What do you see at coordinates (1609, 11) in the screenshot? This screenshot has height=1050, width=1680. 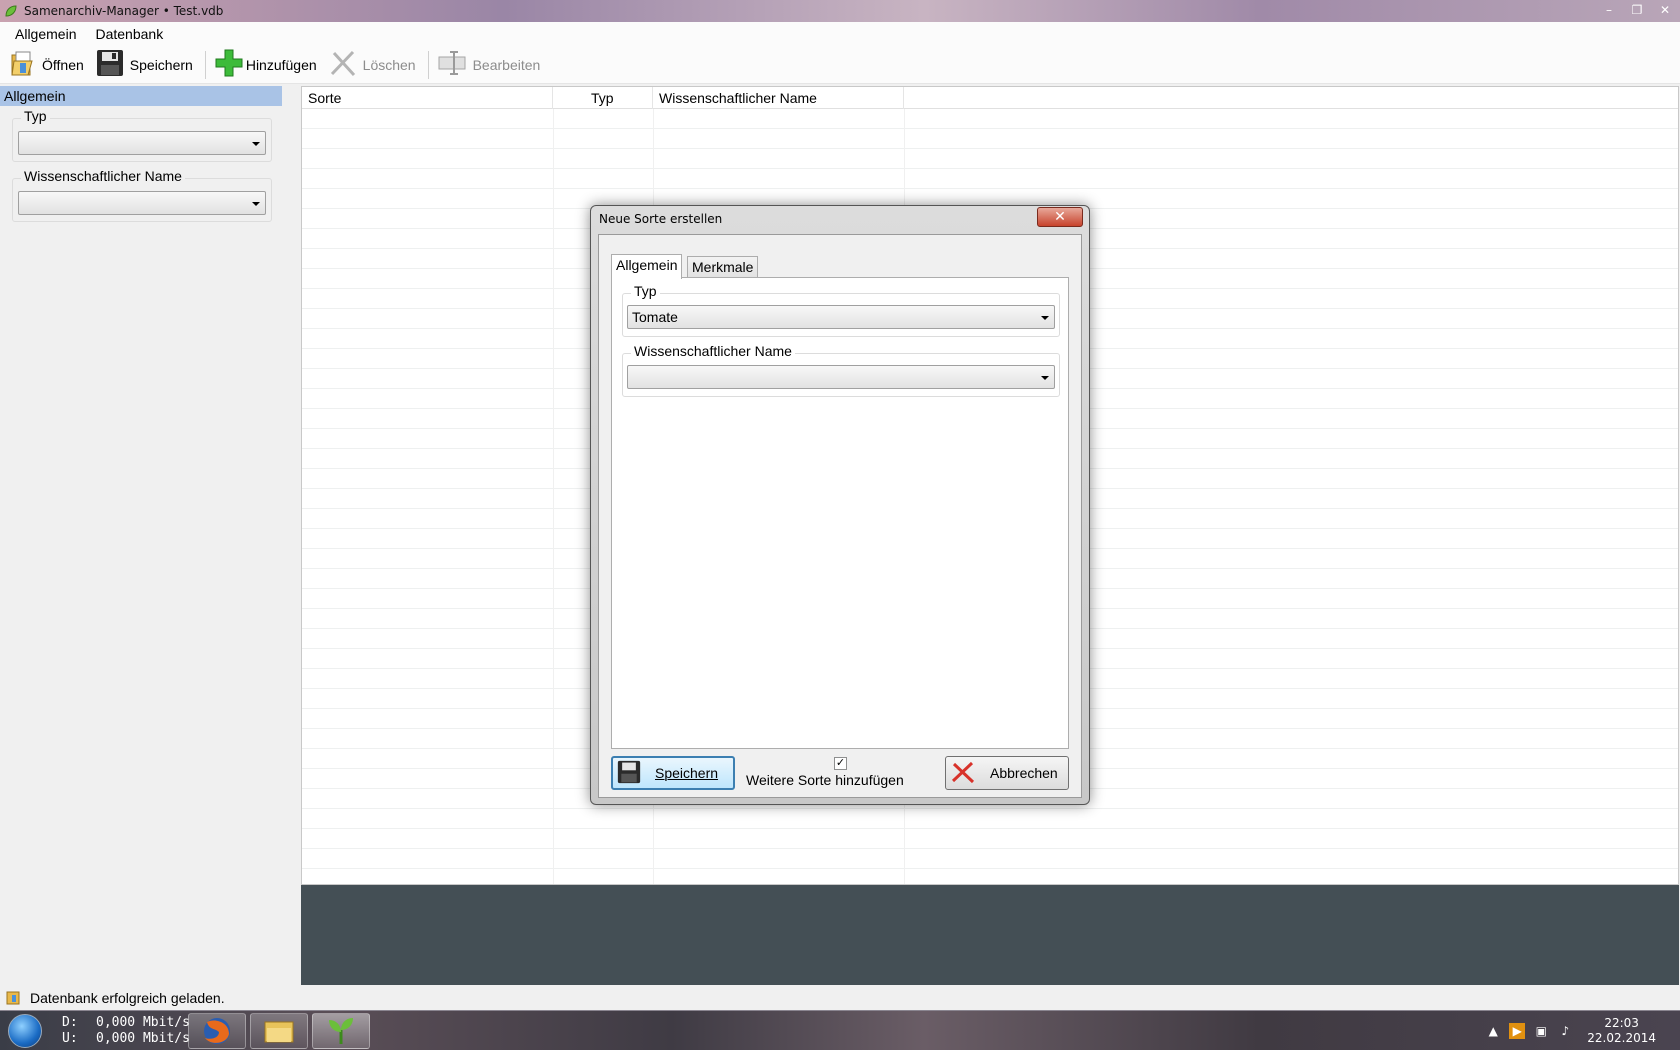 I see `minimize-button: –` at bounding box center [1609, 11].